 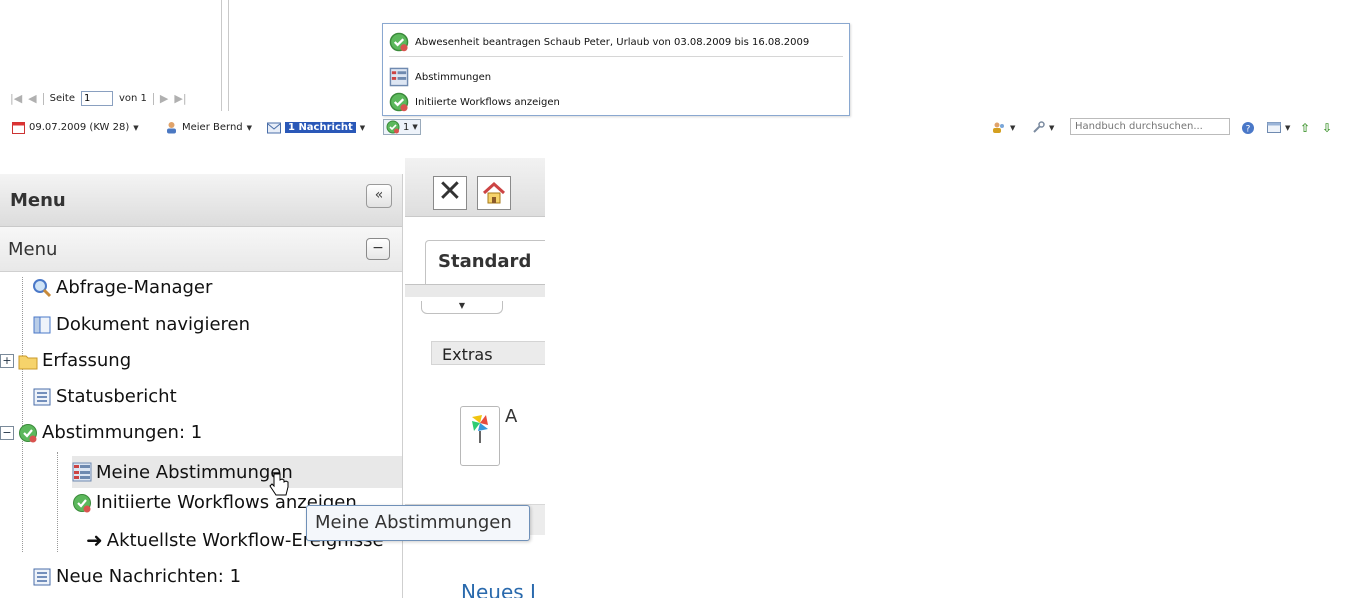 I want to click on tab-standard: Standard, so click(x=485, y=262).